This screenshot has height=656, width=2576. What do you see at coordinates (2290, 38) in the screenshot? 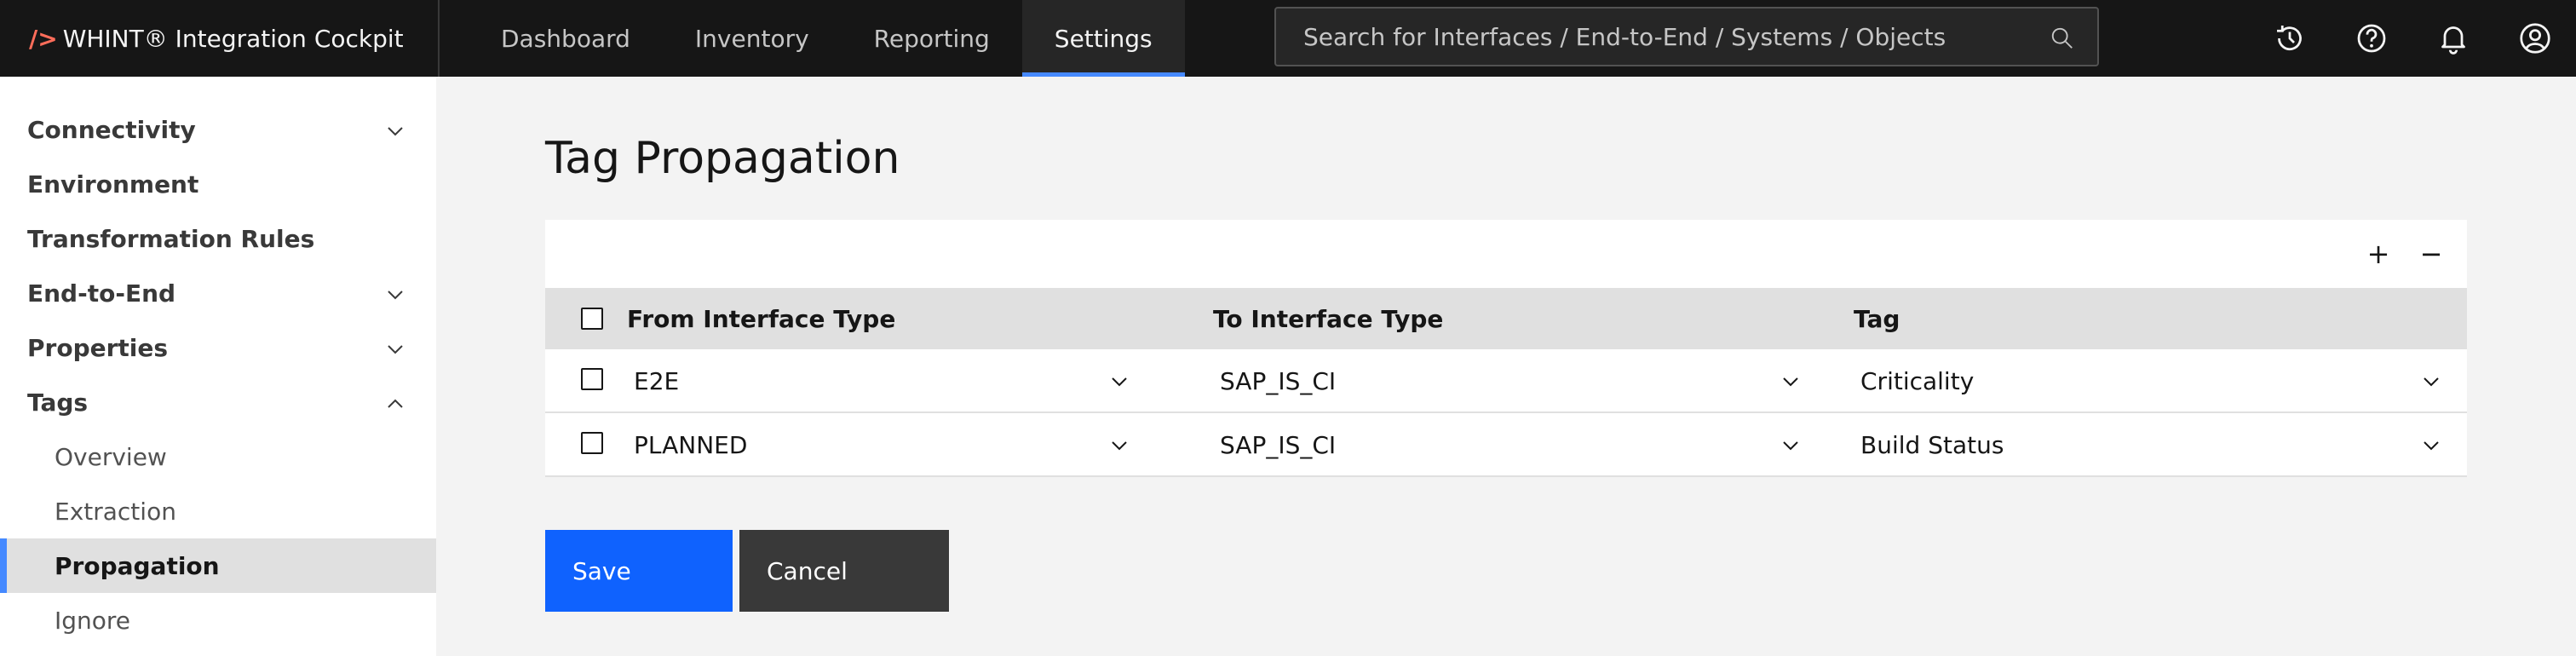
I see `history-icon` at bounding box center [2290, 38].